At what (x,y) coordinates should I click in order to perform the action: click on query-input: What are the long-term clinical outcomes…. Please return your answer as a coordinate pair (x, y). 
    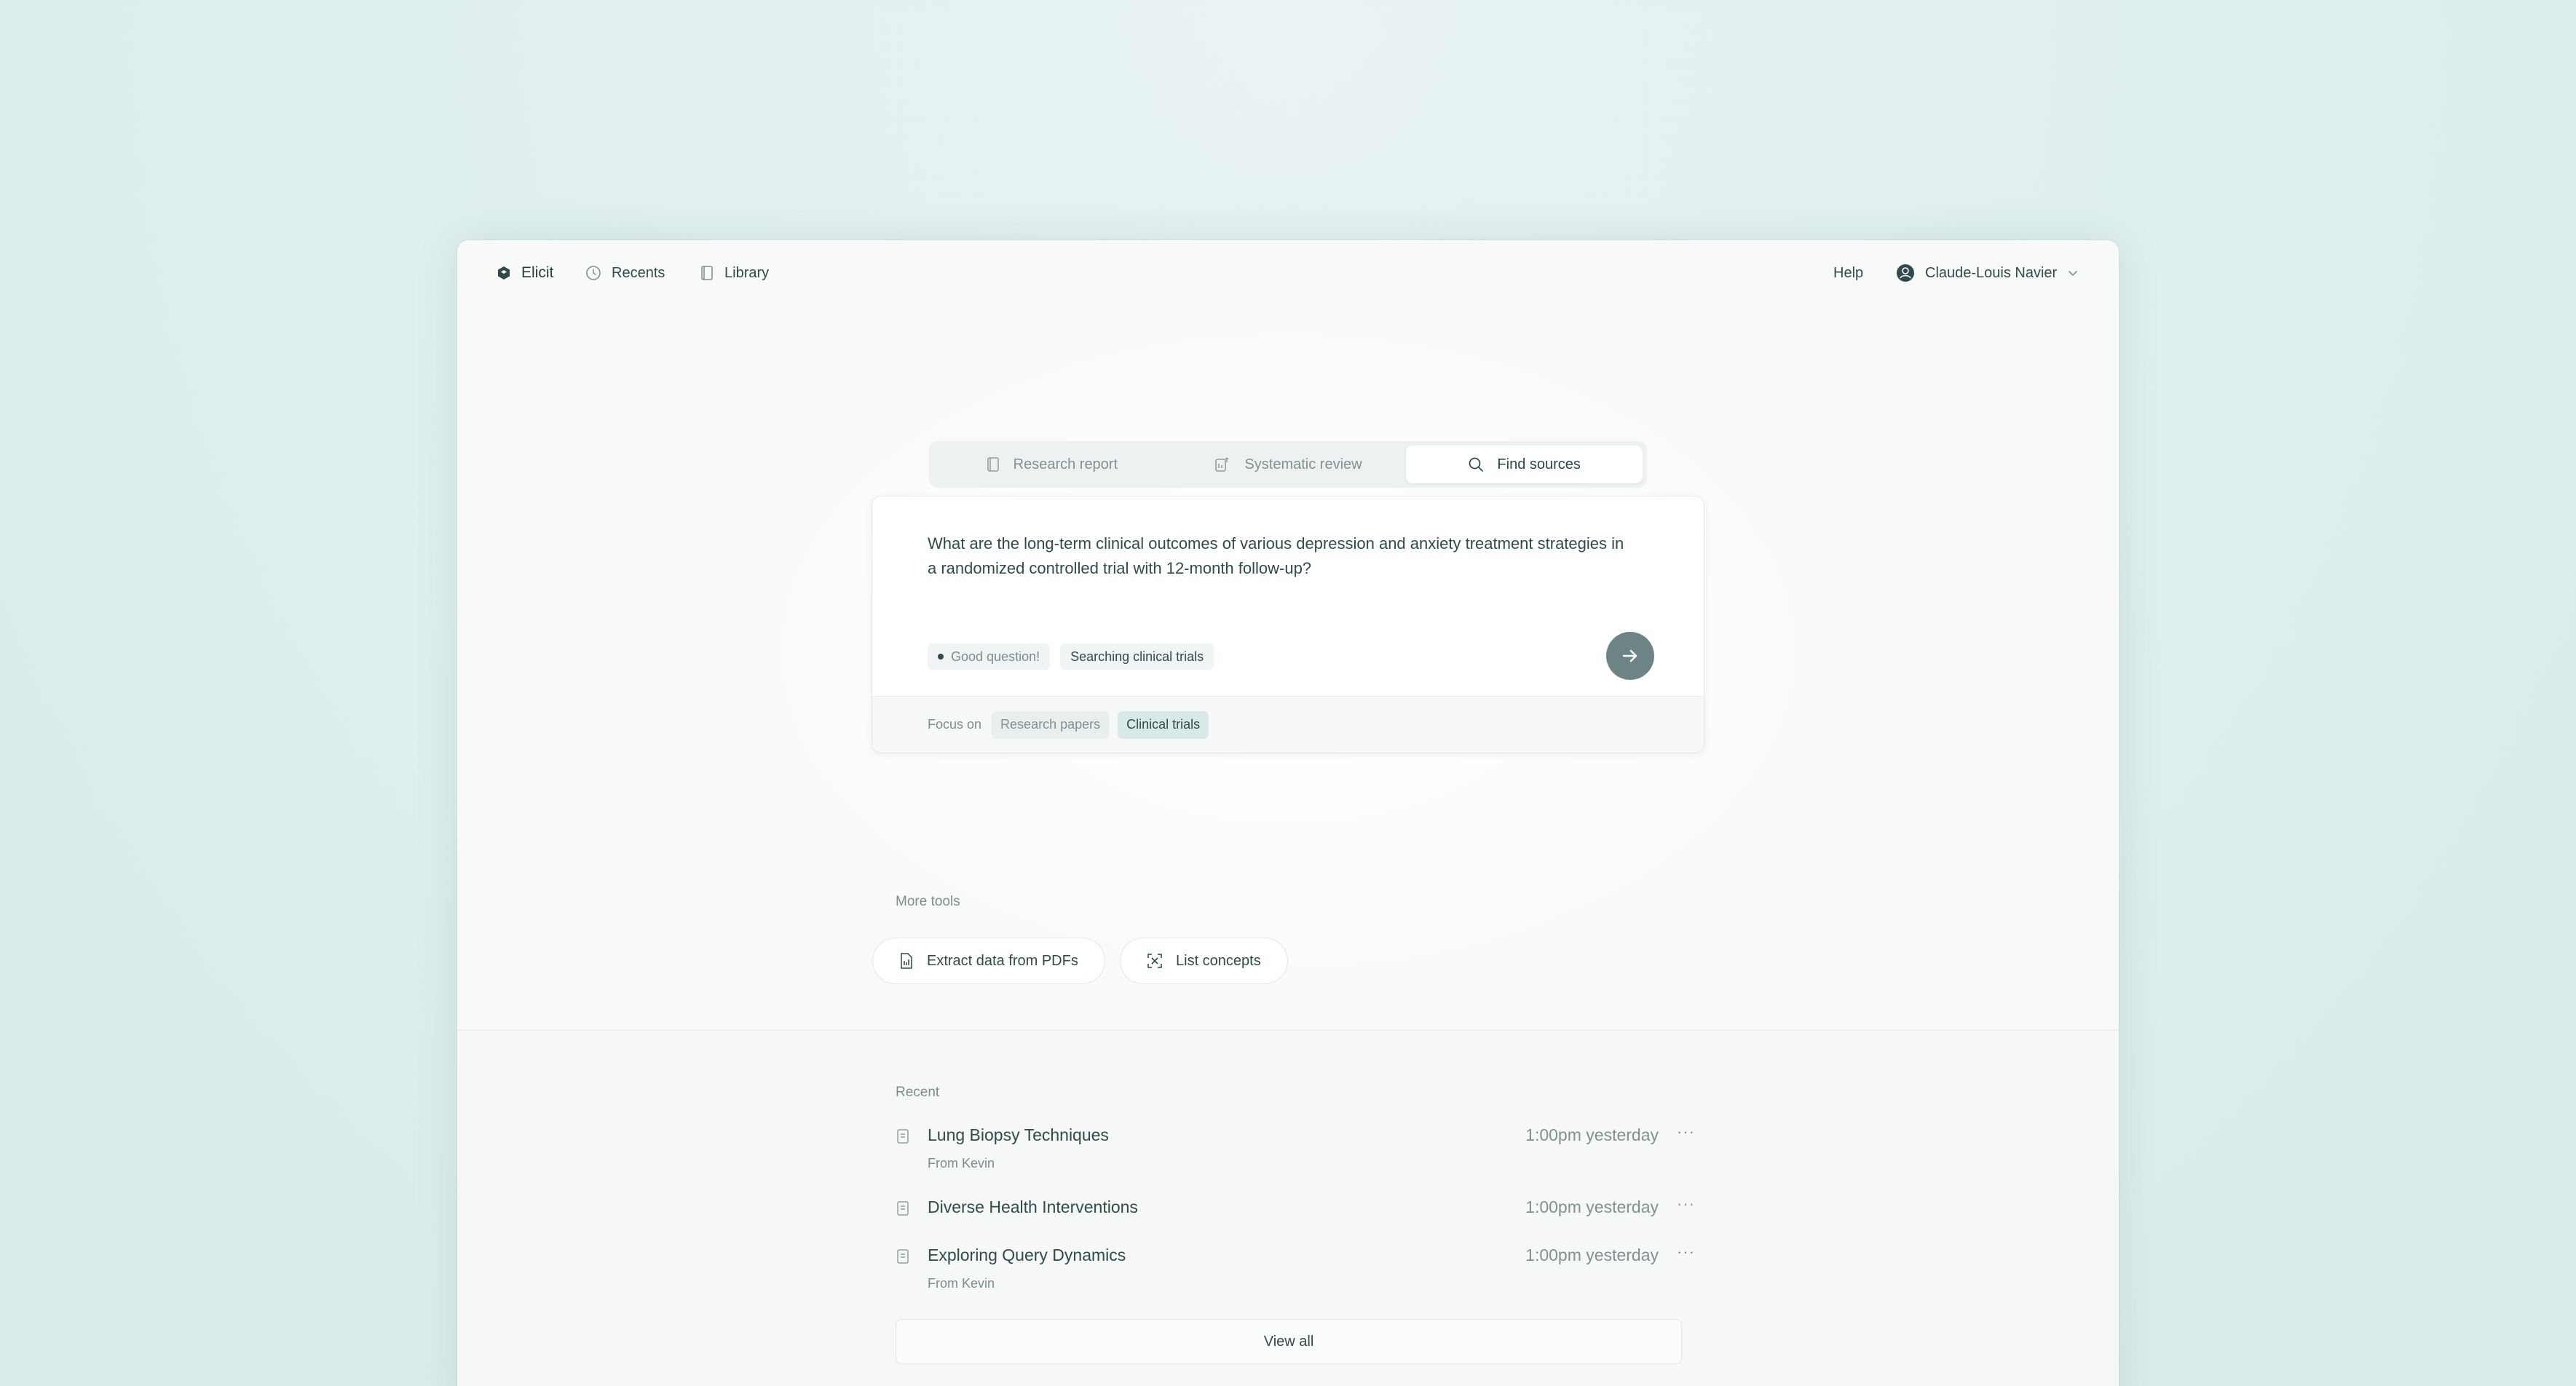
    Looking at the image, I should click on (1277, 556).